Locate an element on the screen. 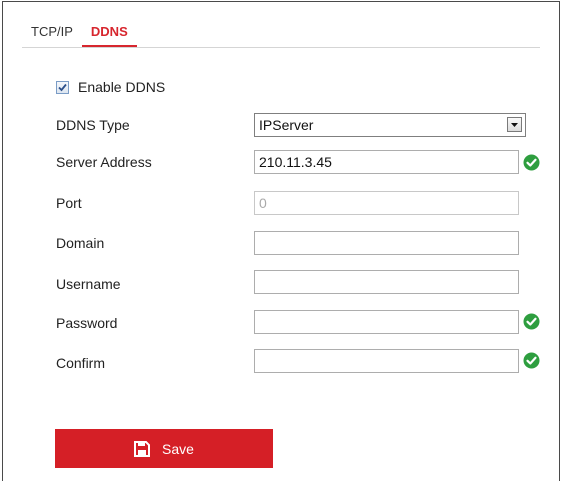 The image size is (563, 482). save-button: Save is located at coordinates (164, 448).